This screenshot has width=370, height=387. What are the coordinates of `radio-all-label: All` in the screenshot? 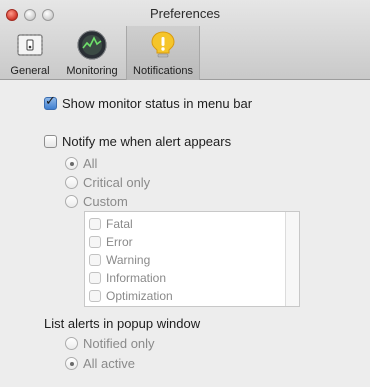 It's located at (90, 163).